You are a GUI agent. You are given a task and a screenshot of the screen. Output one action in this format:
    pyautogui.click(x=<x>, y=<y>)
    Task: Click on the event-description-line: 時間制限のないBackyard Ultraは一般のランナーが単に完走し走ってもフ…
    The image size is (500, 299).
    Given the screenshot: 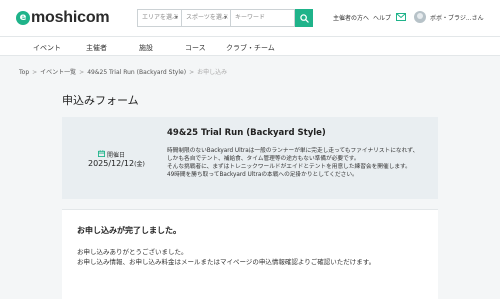 What is the action you would take?
    pyautogui.click(x=293, y=151)
    